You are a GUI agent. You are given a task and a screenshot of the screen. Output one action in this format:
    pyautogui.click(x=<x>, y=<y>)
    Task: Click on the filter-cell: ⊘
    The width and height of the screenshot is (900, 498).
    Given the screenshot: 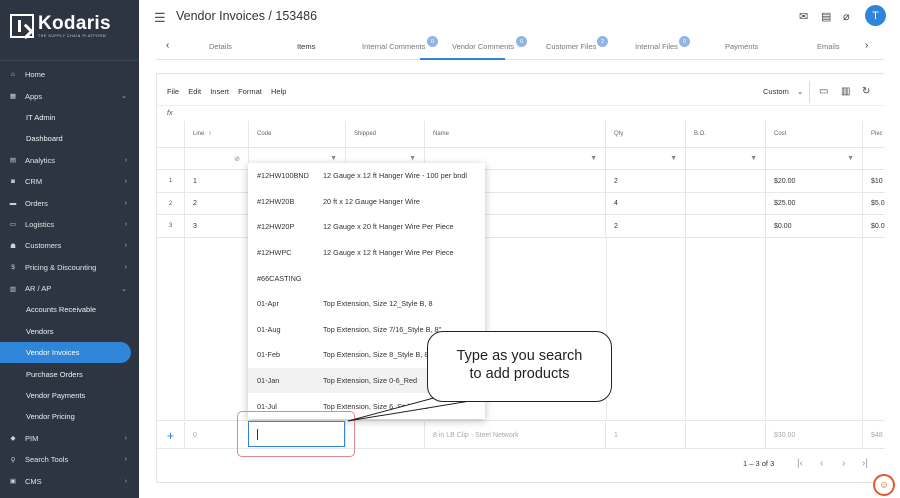 What is the action you would take?
    pyautogui.click(x=217, y=158)
    